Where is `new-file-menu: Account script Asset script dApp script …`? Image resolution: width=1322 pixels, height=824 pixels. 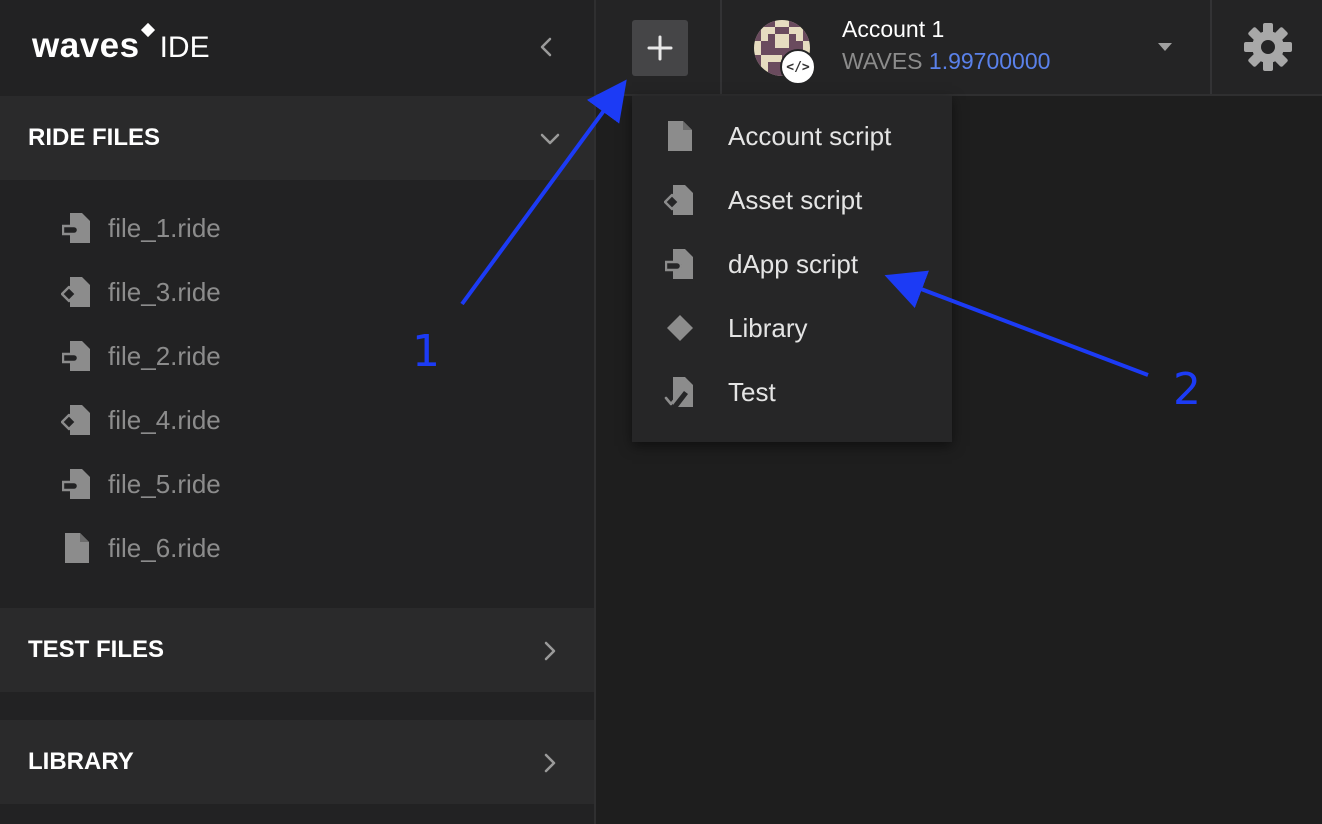
new-file-menu: Account script Asset script dApp script … is located at coordinates (792, 269).